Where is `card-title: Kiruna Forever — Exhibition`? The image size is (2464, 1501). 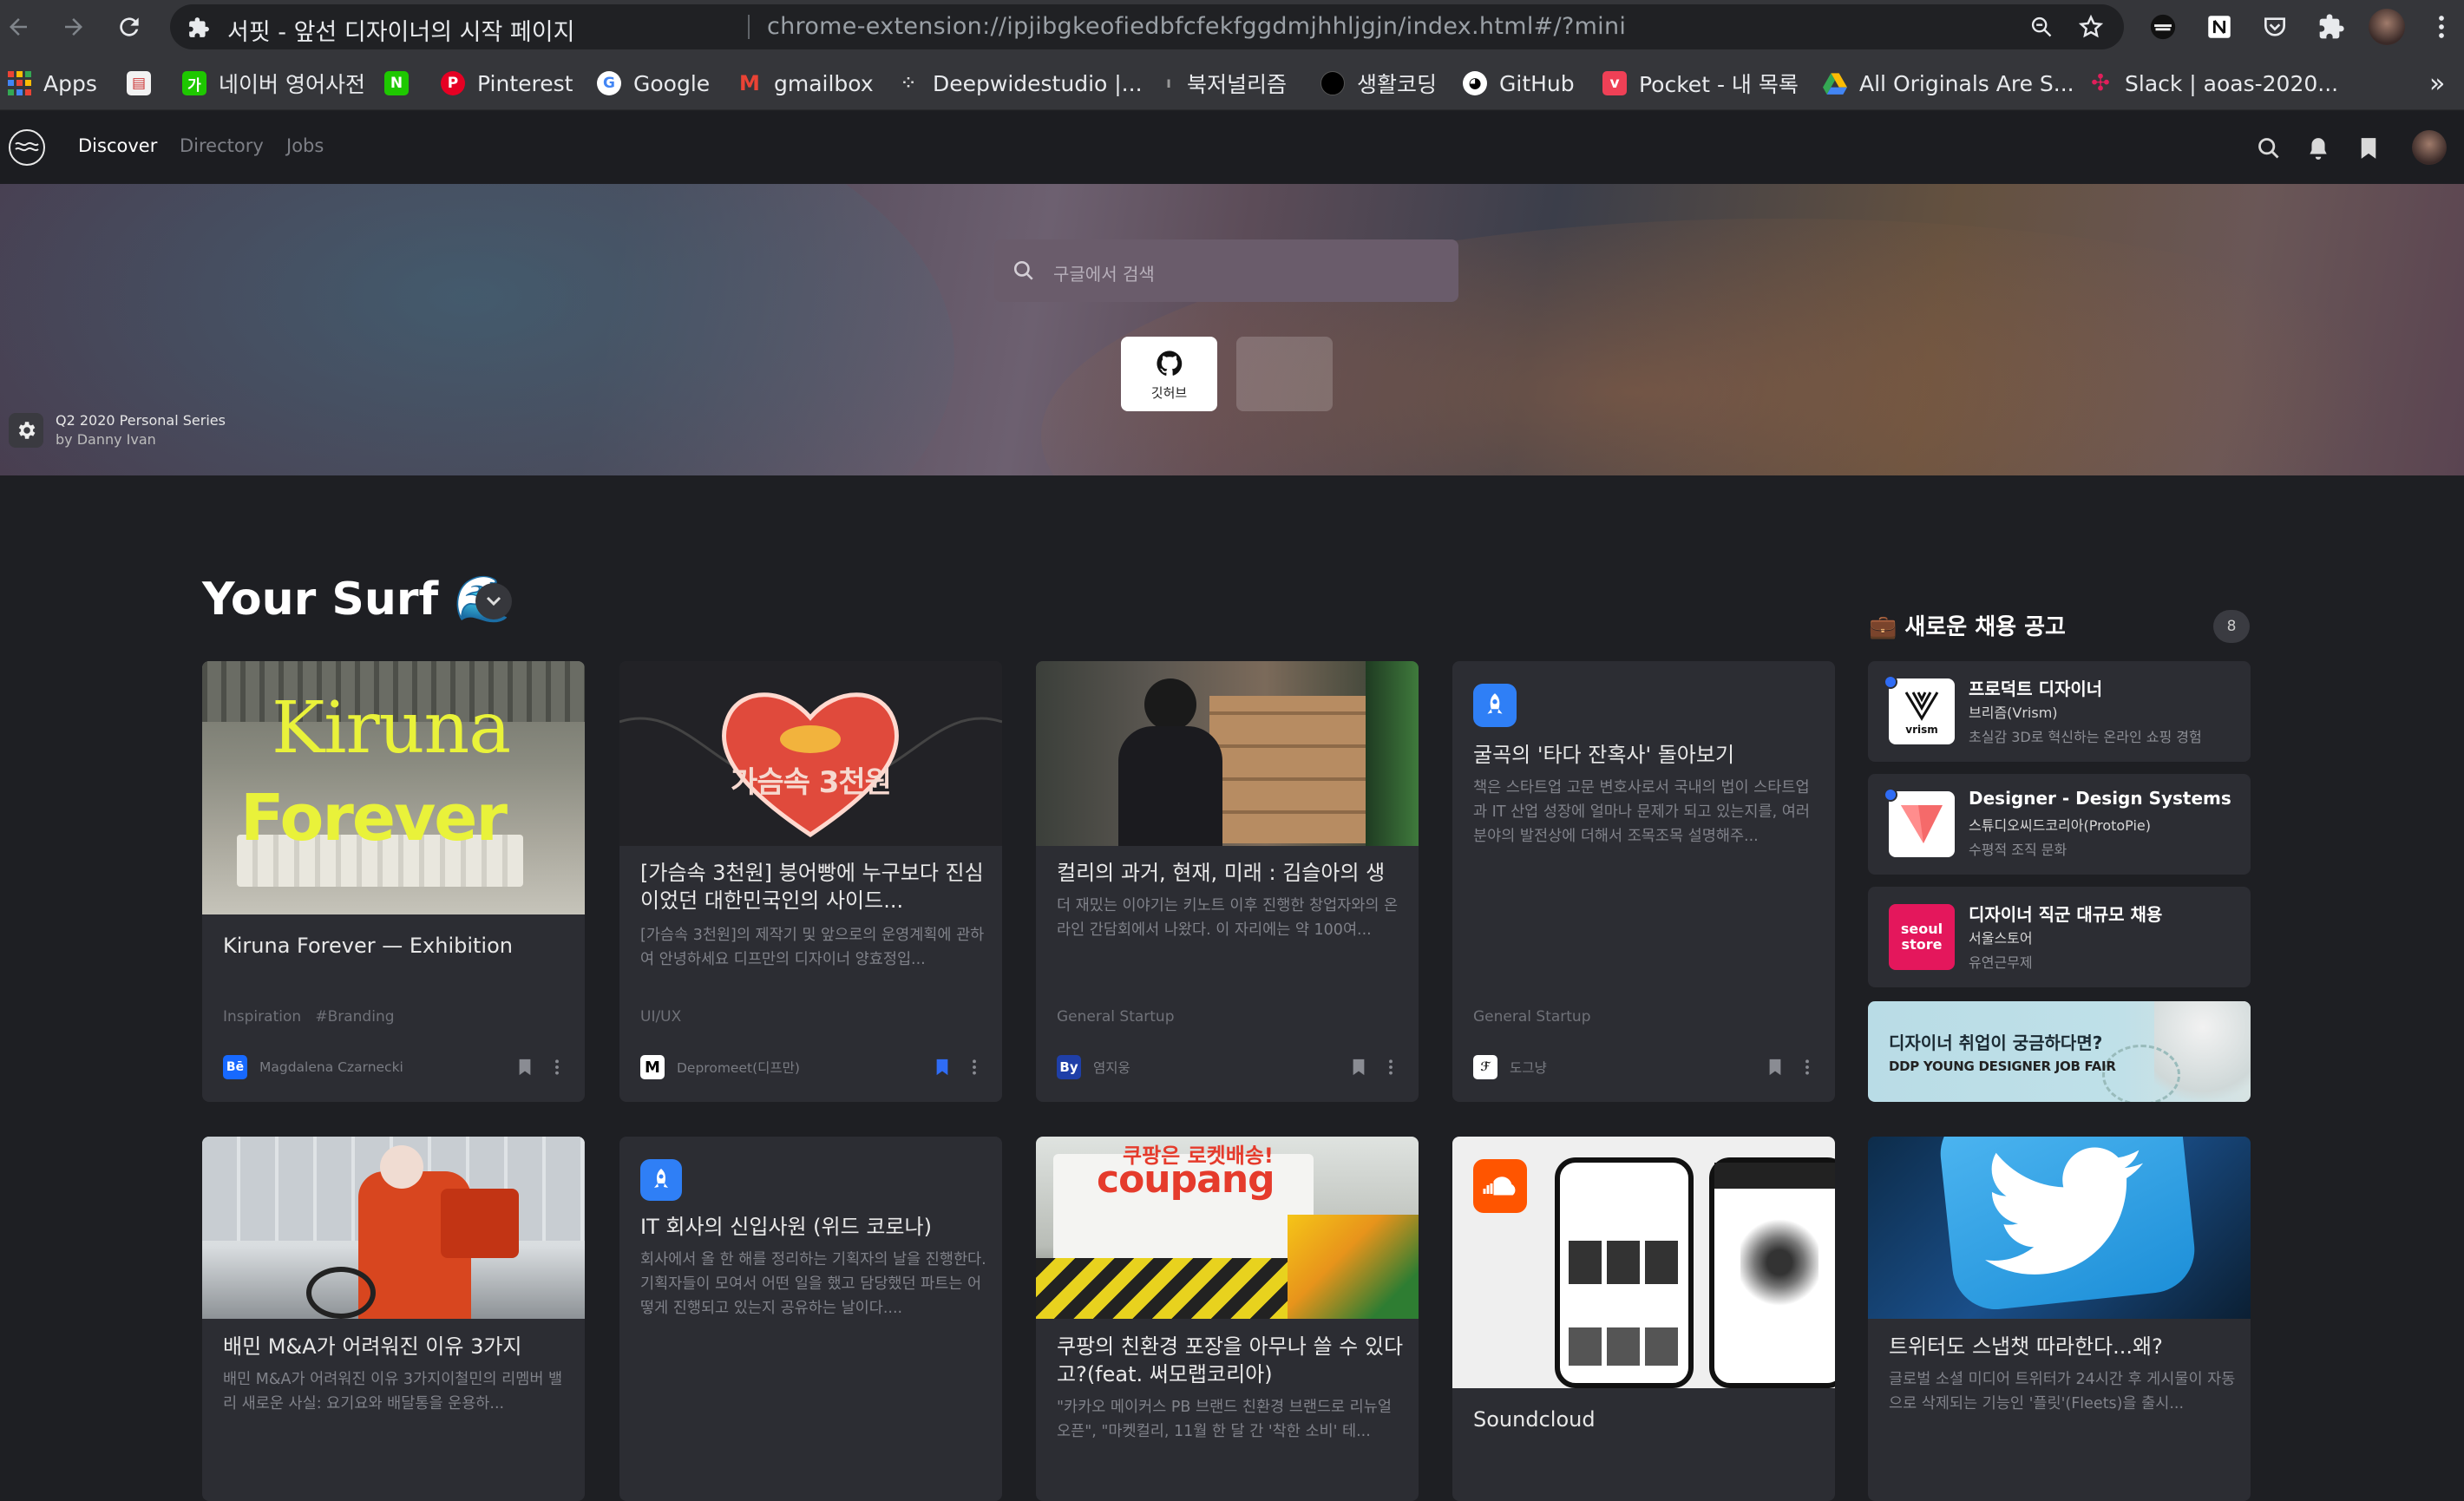
card-title: Kiruna Forever — Exhibition is located at coordinates (368, 946).